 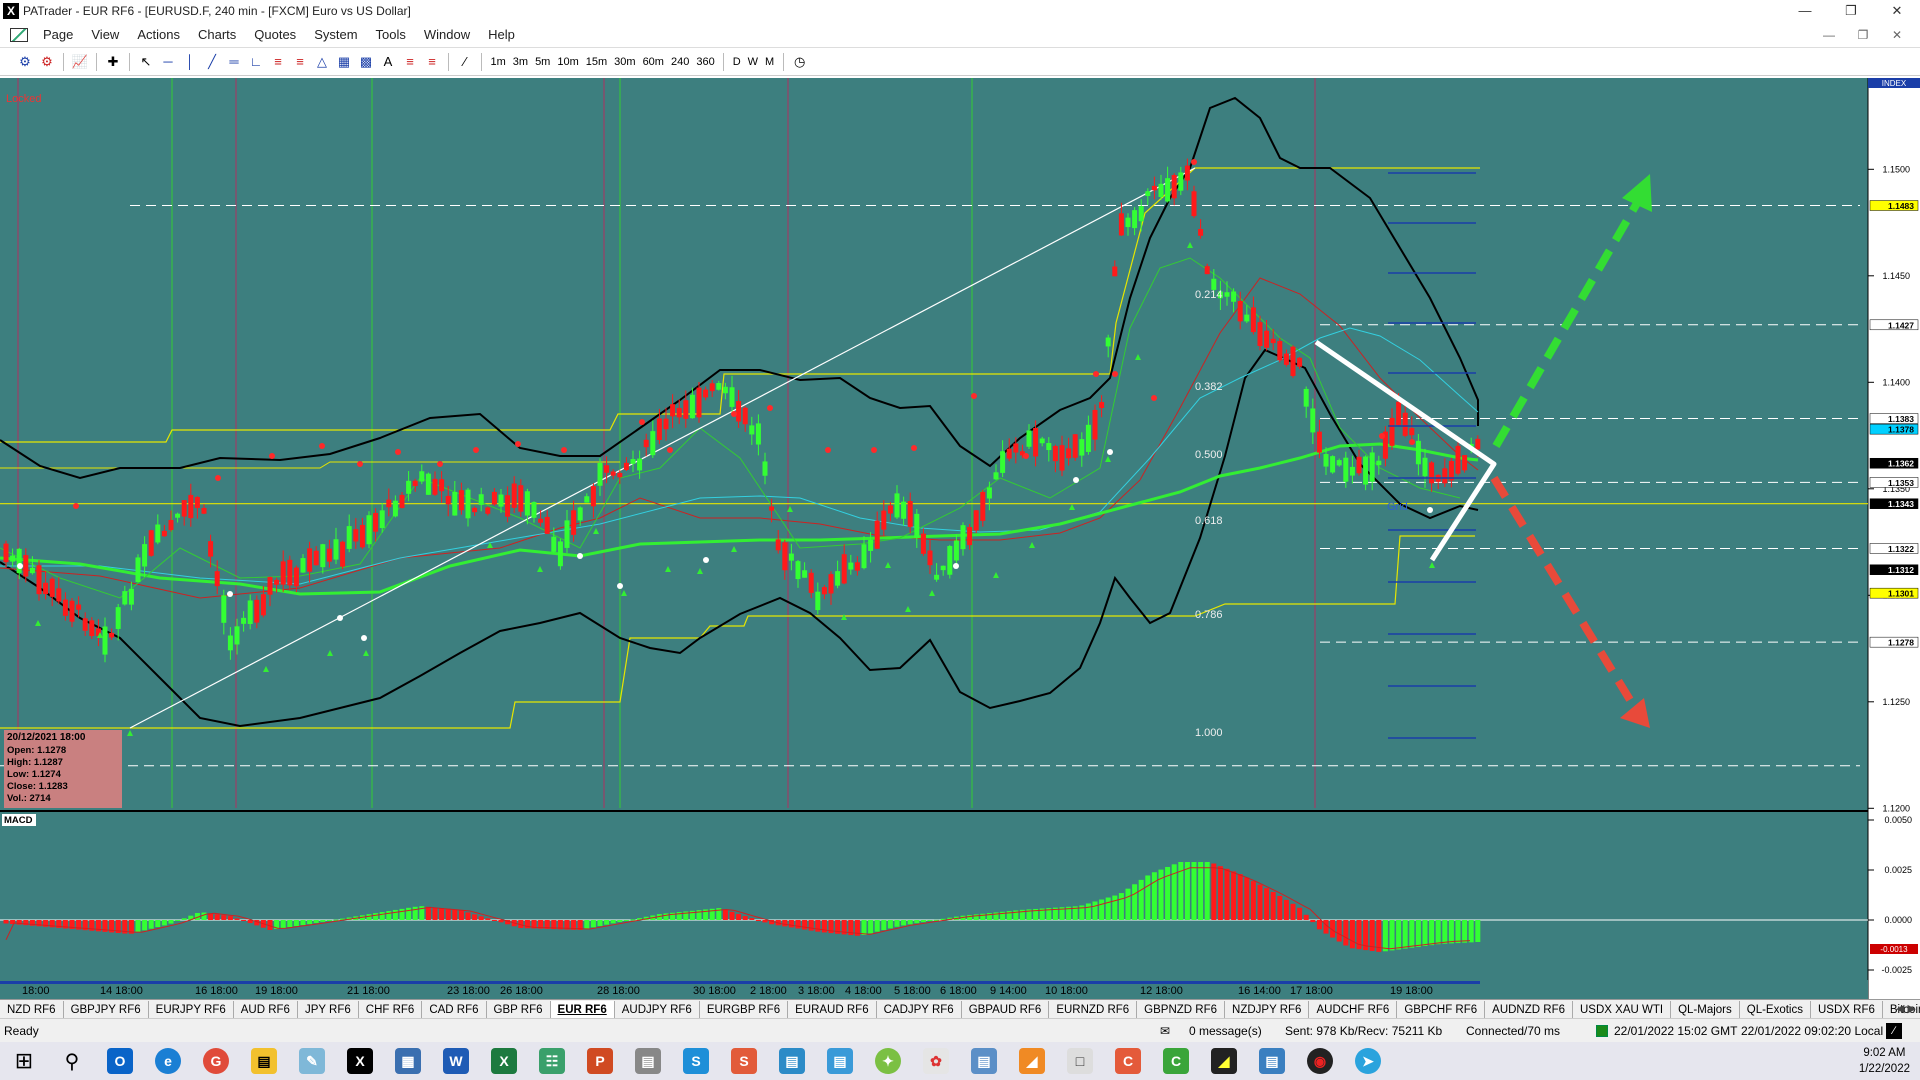 I want to click on excel-icon: X, so click(x=504, y=1061).